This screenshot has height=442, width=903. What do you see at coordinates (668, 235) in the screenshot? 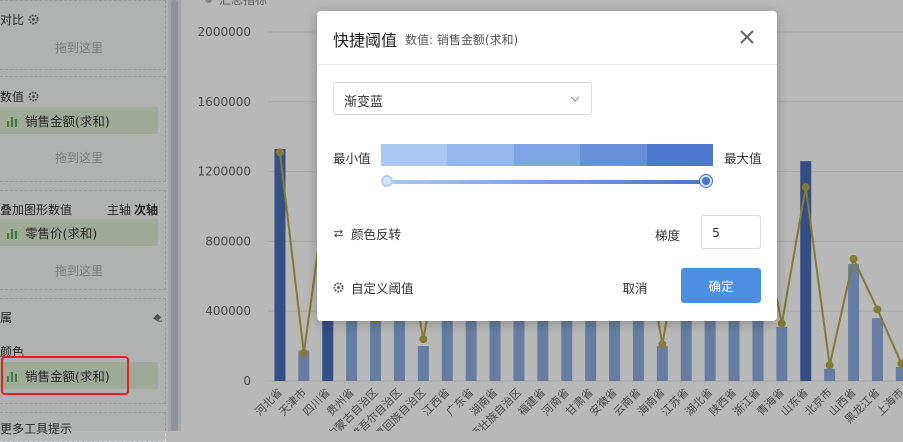
I see `gradient-steps-label: 梯度` at bounding box center [668, 235].